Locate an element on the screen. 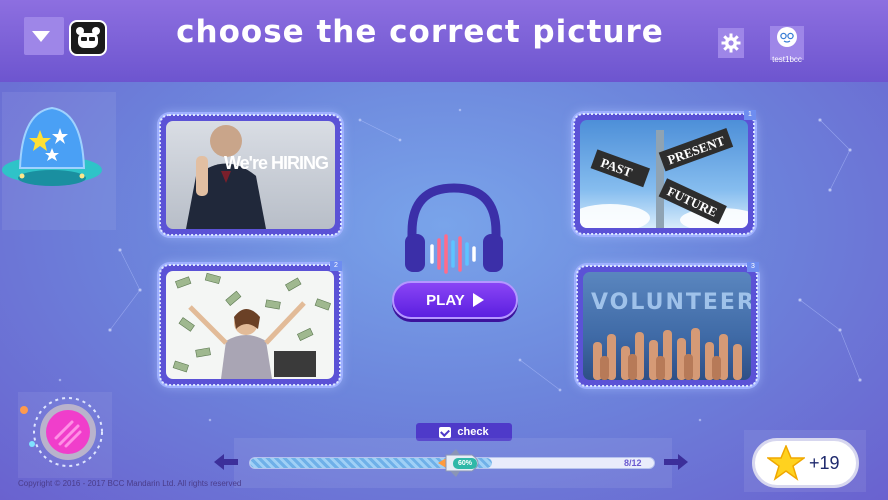  panda-app-icon is located at coordinates (88, 38).